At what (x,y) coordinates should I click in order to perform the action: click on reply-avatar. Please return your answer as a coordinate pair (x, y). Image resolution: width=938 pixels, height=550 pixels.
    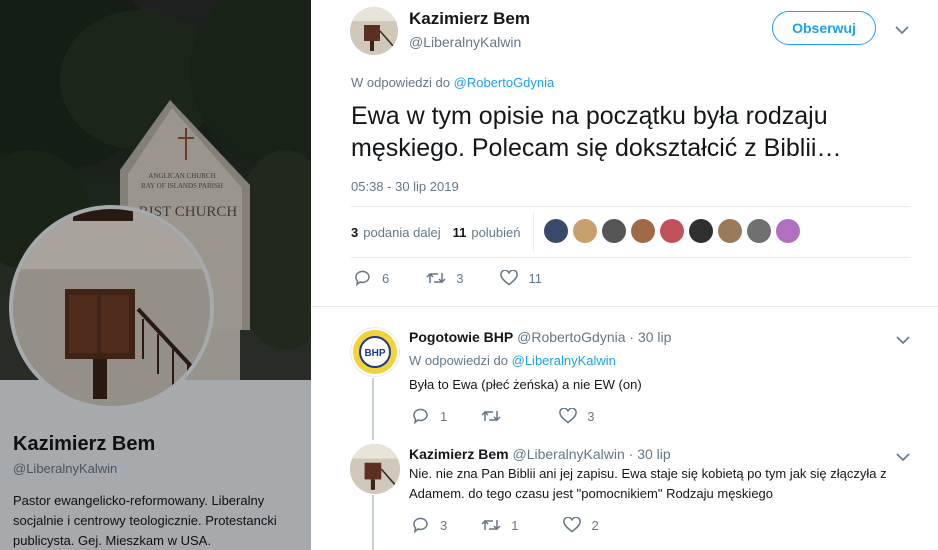
    Looking at the image, I should click on (375, 469).